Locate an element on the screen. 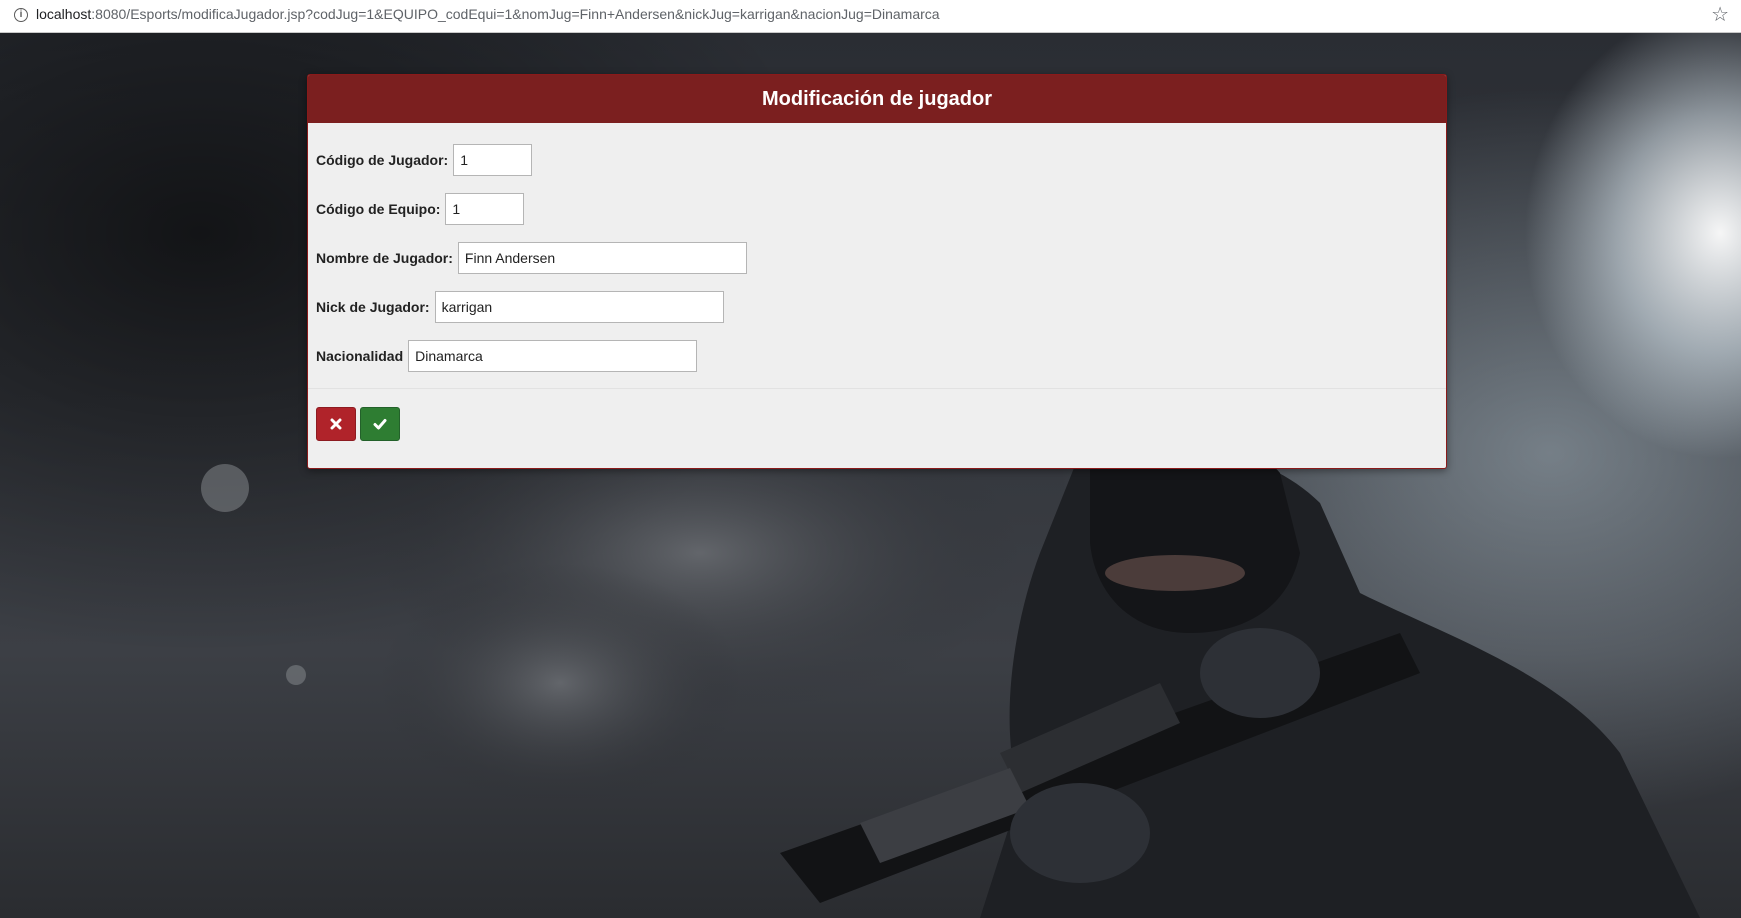 The height and width of the screenshot is (918, 1741). team-code-label: Código de Equipo: is located at coordinates (378, 209).